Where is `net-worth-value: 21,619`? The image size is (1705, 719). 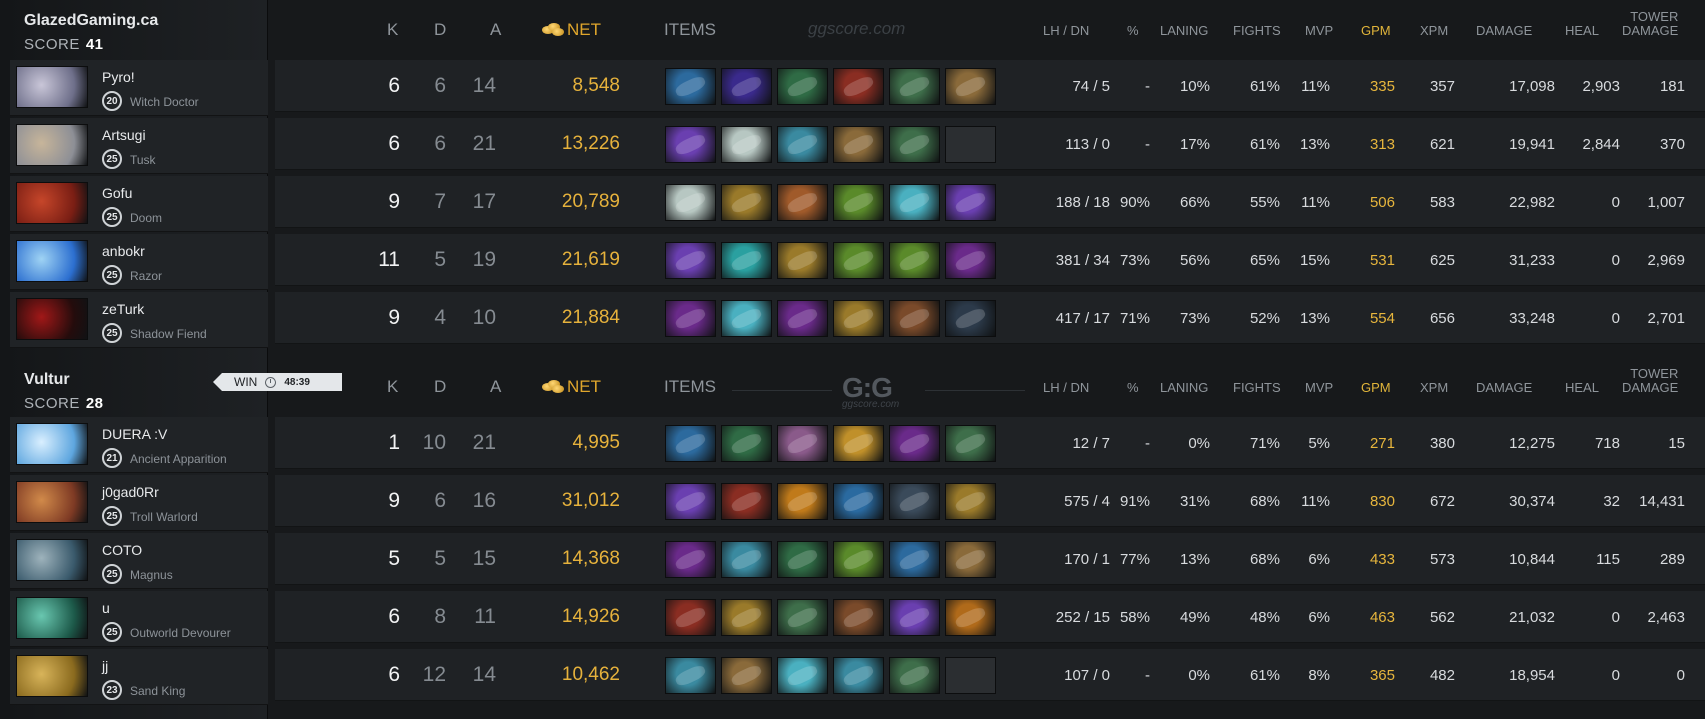
net-worth-value: 21,619 is located at coordinates (590, 259).